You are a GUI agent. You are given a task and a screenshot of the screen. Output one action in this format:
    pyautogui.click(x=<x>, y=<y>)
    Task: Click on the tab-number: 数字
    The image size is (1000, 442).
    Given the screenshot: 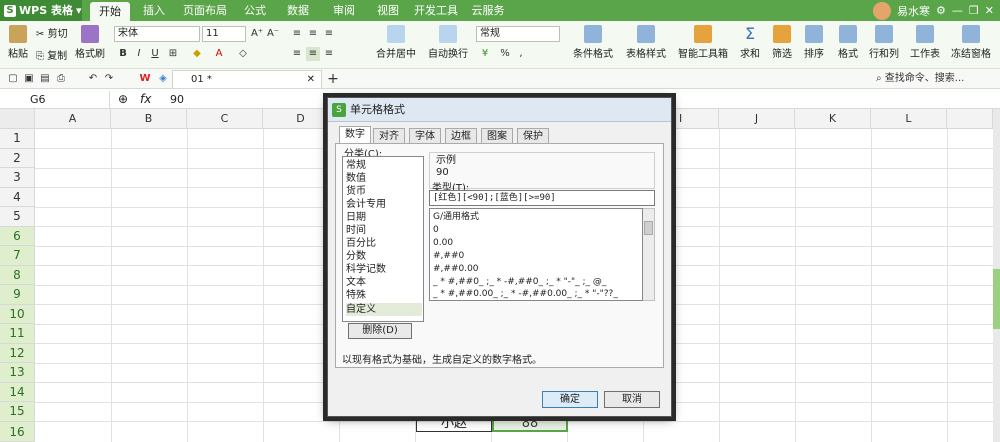 What is the action you would take?
    pyautogui.click(x=355, y=135)
    